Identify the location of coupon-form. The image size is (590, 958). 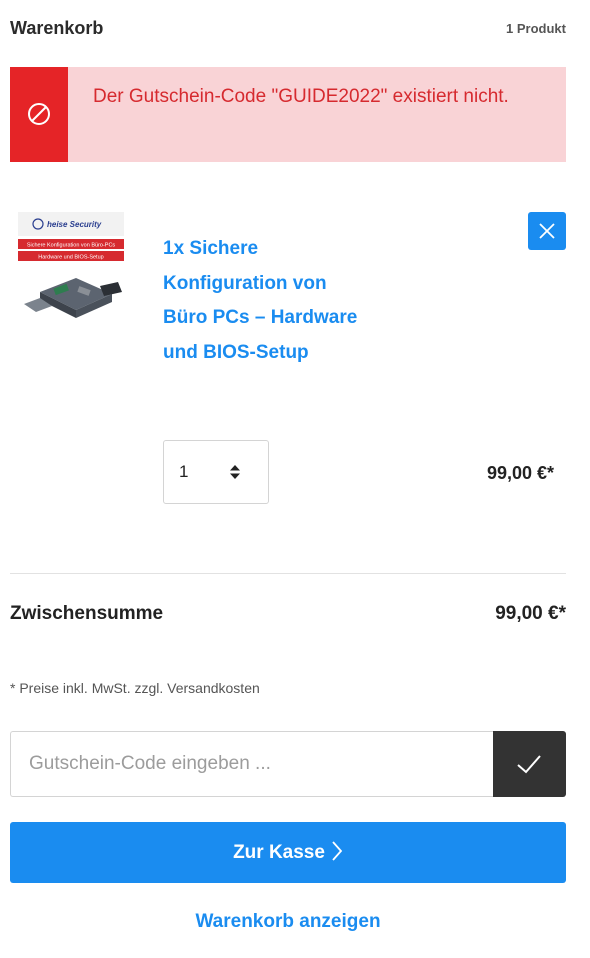
(288, 764).